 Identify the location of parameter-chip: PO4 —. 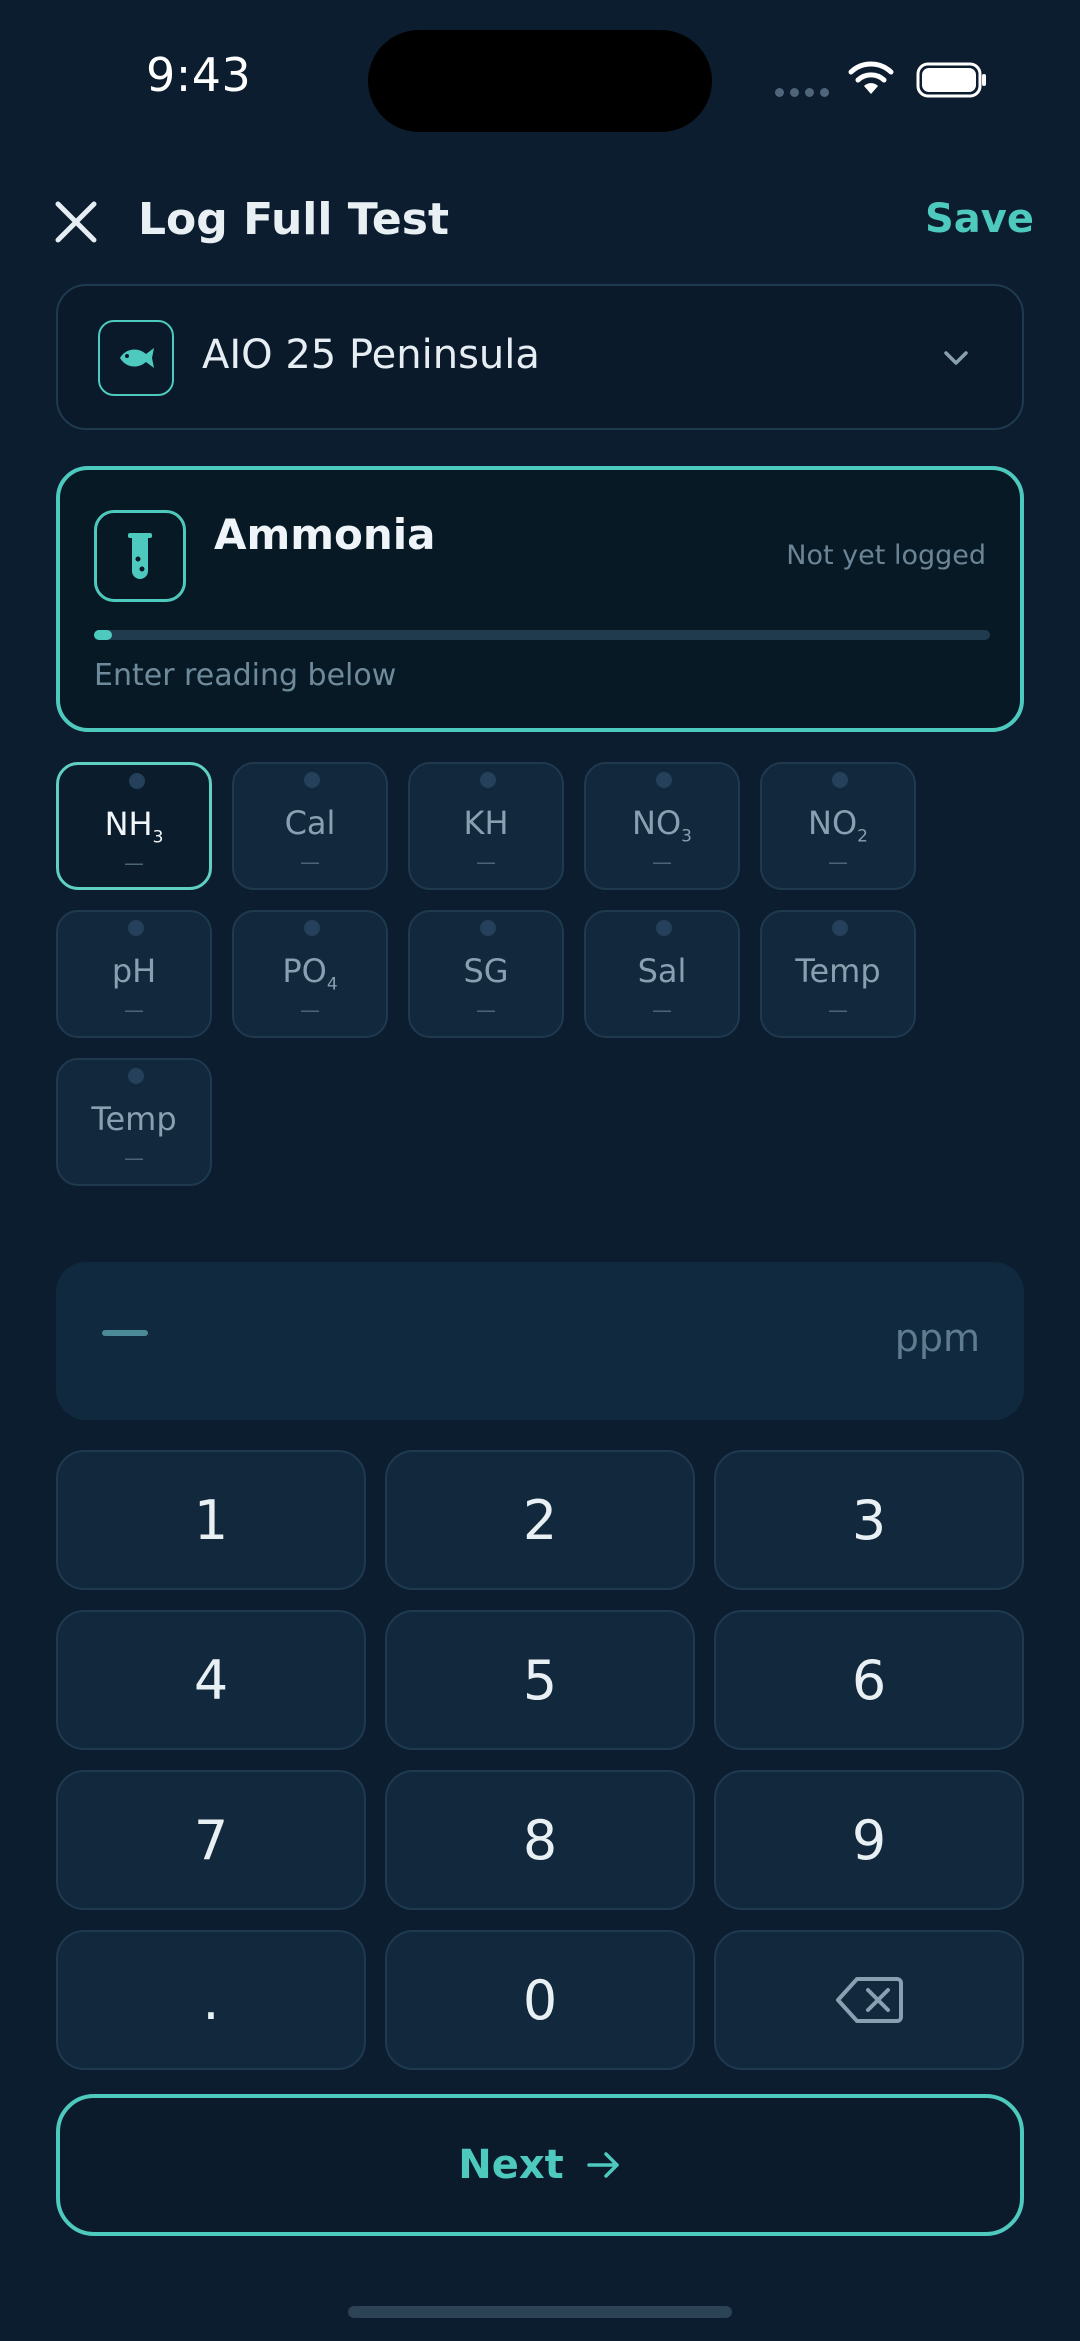
(310, 974).